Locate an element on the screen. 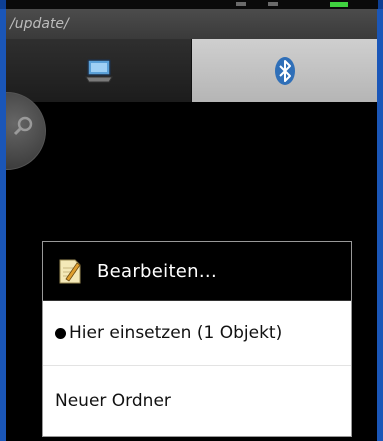 This screenshot has height=441, width=383. search-handle is located at coordinates (26, 131).